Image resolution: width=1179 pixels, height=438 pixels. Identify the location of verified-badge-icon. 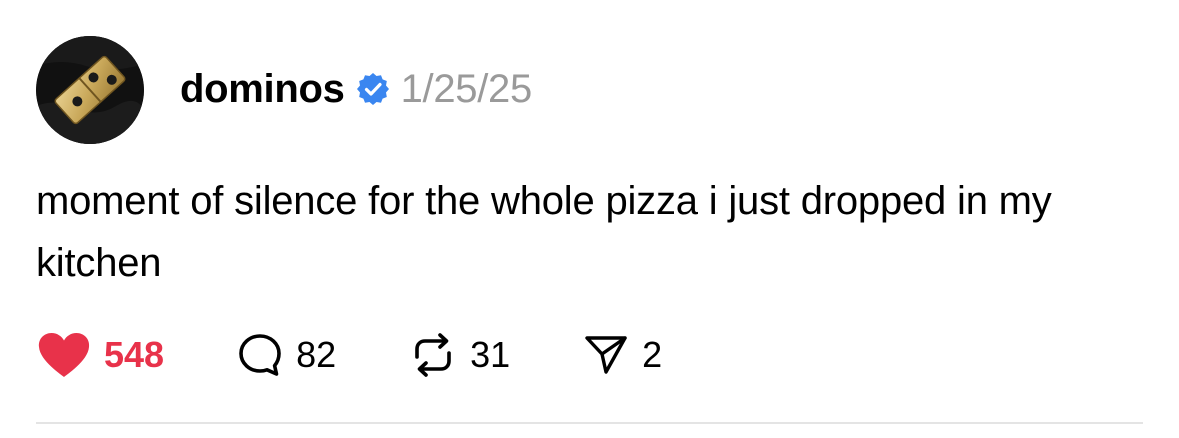
(373, 89).